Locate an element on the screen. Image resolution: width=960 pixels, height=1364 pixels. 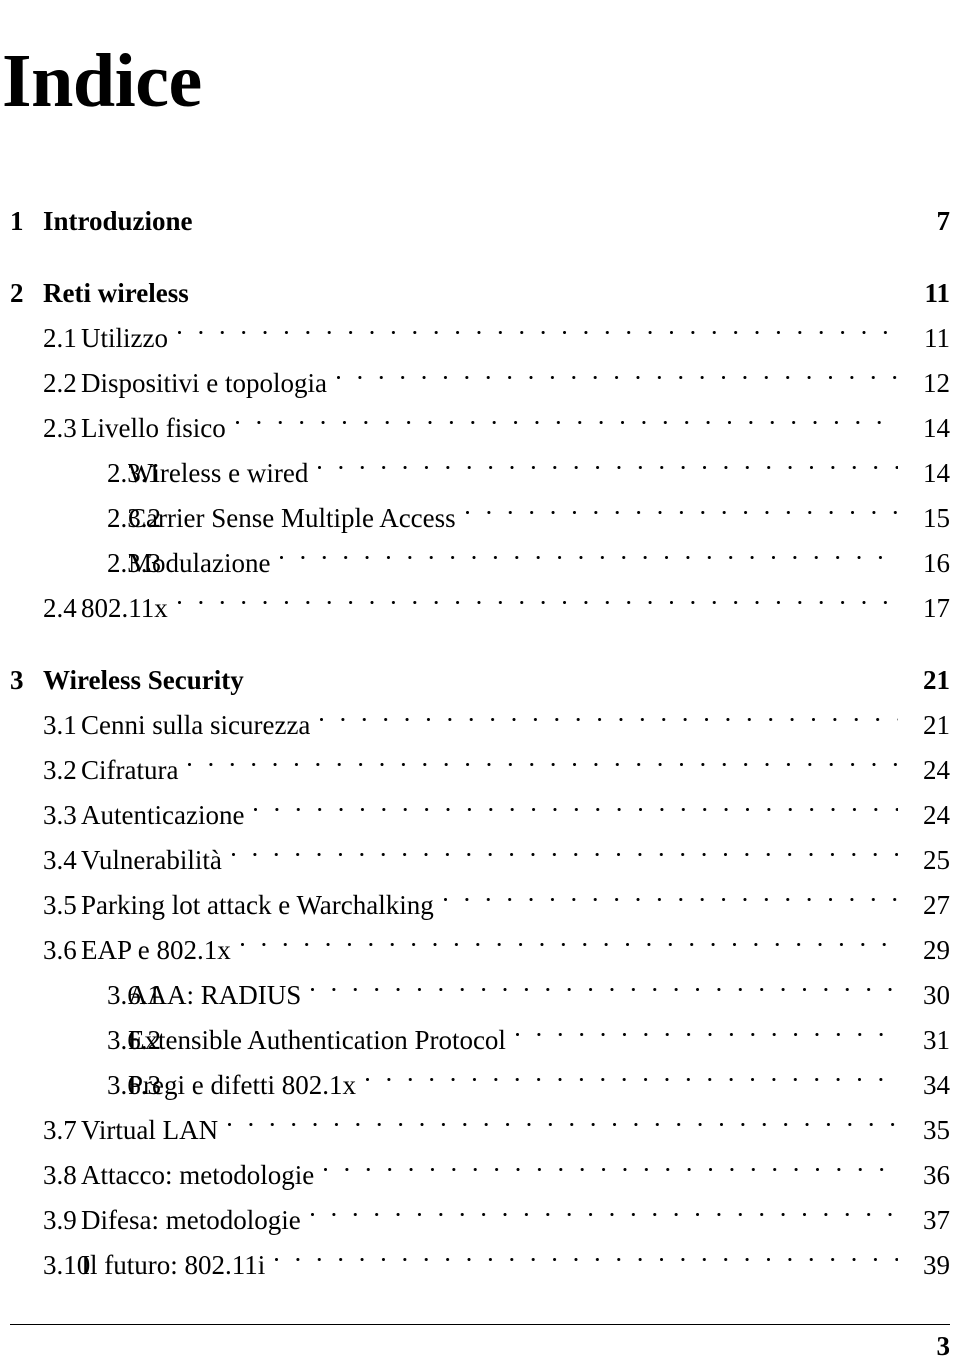
toc-entry: 2 Reti wireless 11 is located at coordinates (480, 282).